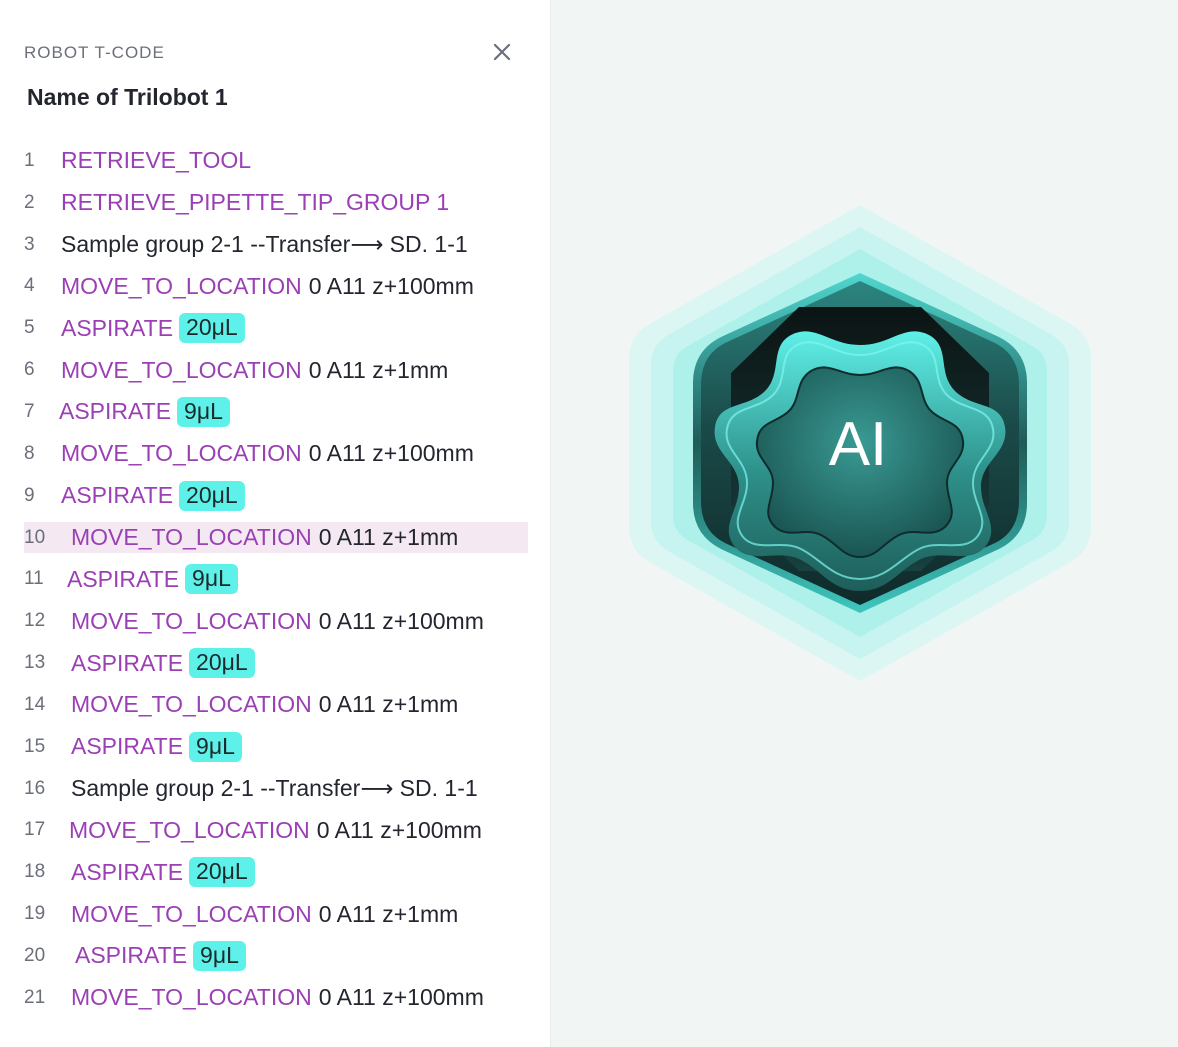 This screenshot has height=1047, width=1178. Describe the element at coordinates (275, 872) in the screenshot. I see `code-line: 18 ASPIRATE 20μL` at that location.